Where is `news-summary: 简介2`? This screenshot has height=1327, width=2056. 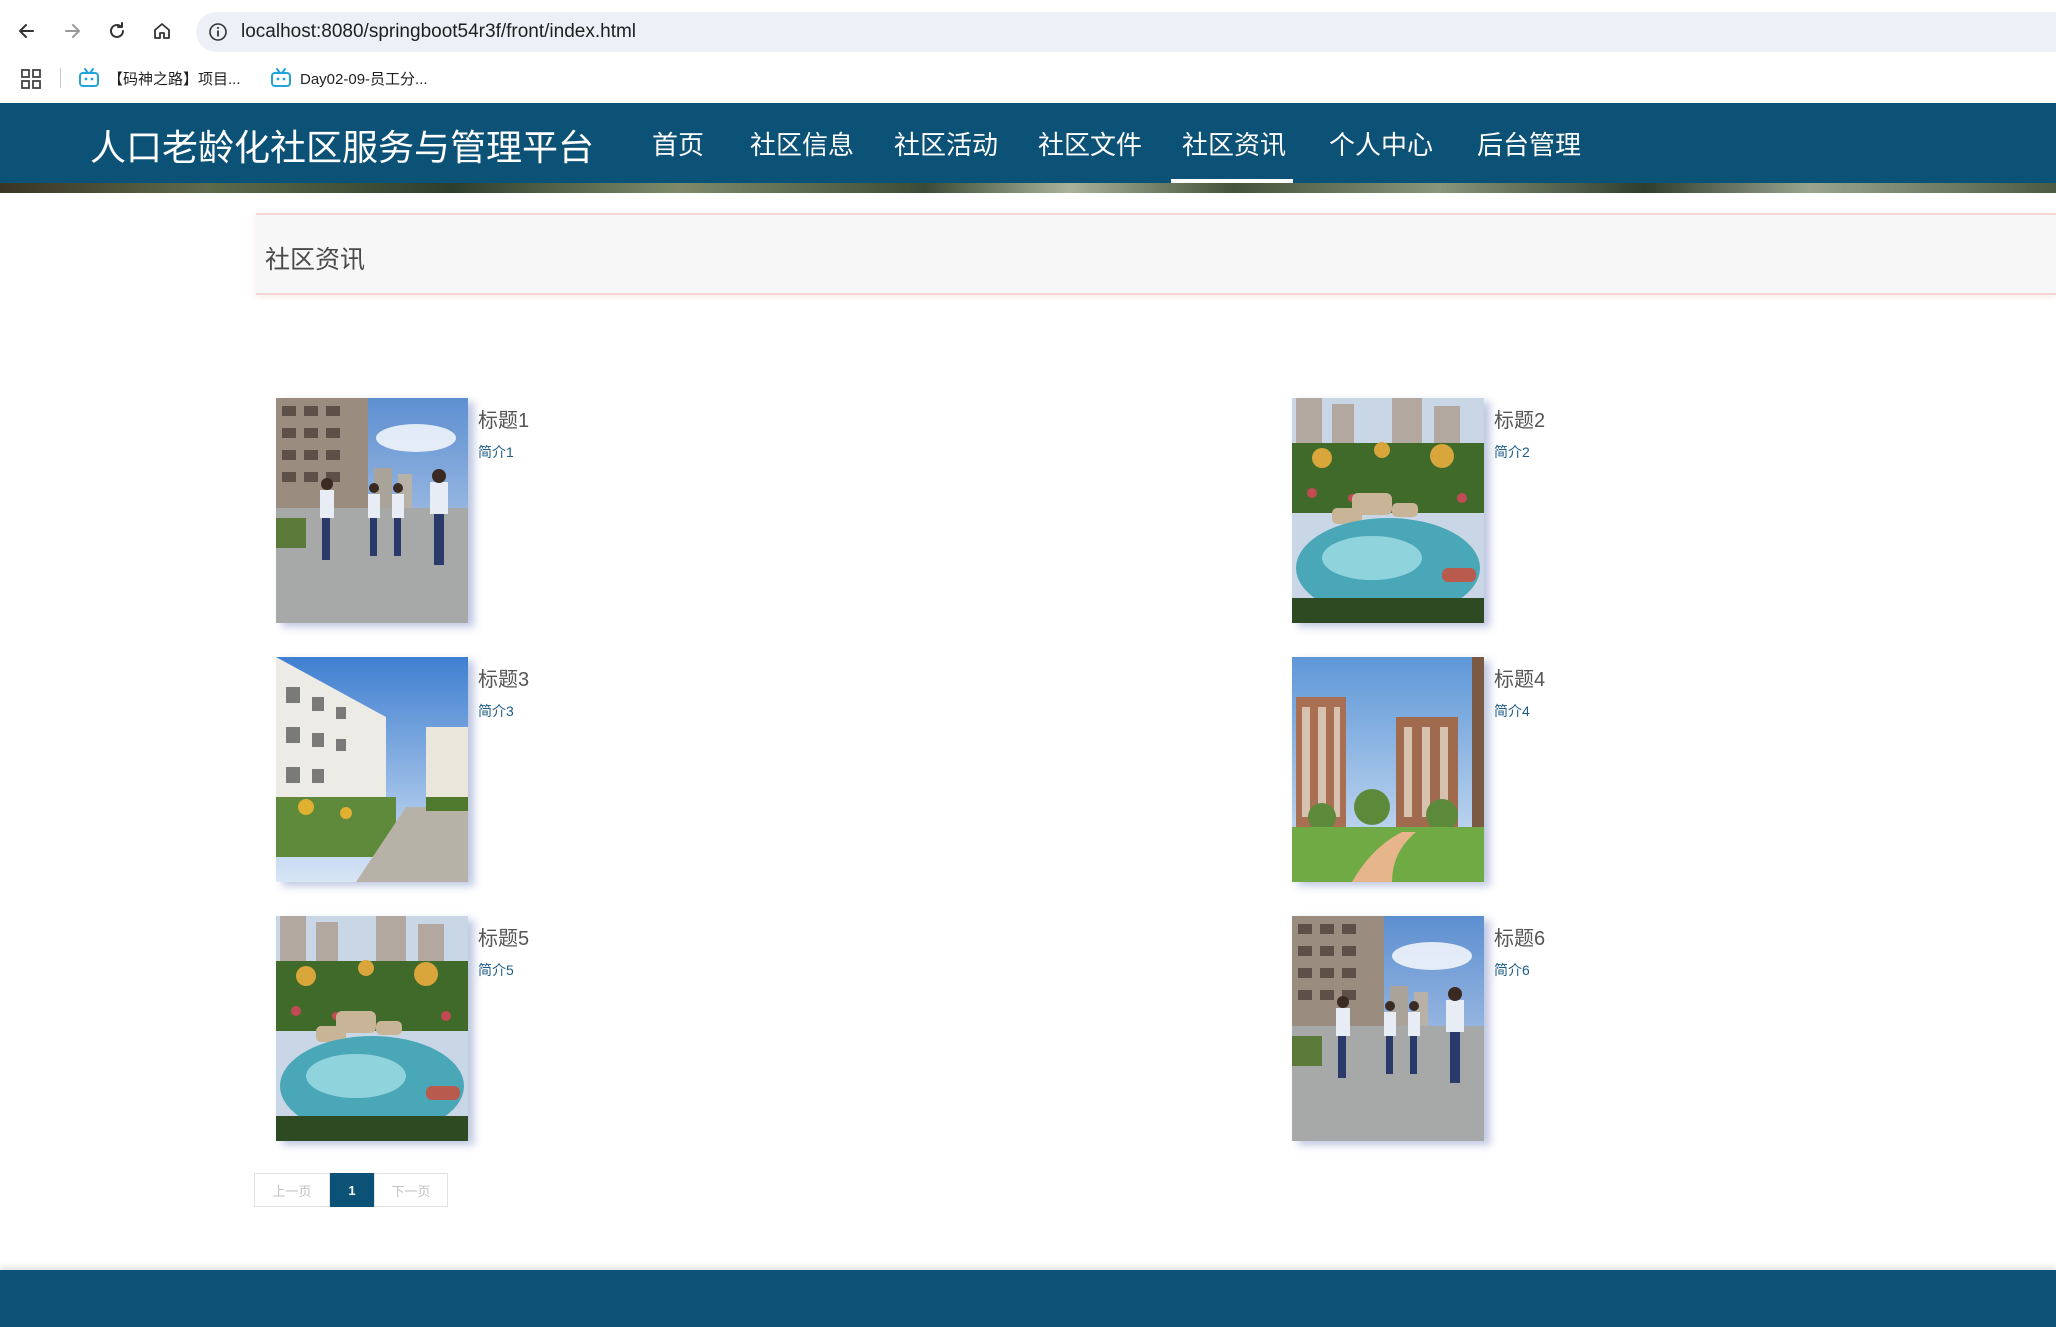 news-summary: 简介2 is located at coordinates (1512, 452).